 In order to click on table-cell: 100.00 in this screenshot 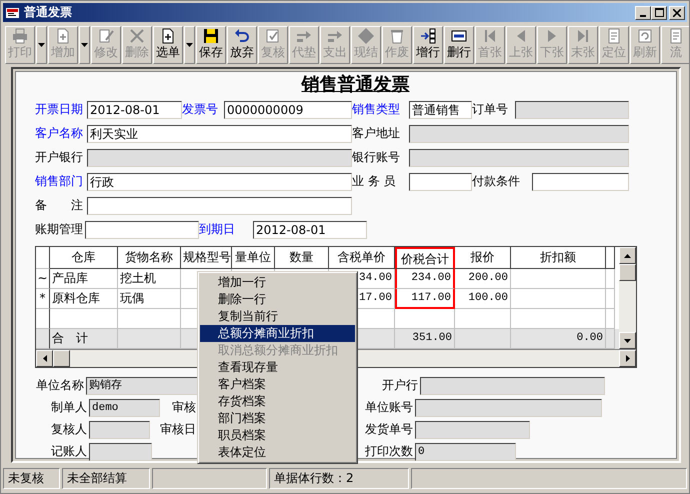, I will do `click(483, 299)`.